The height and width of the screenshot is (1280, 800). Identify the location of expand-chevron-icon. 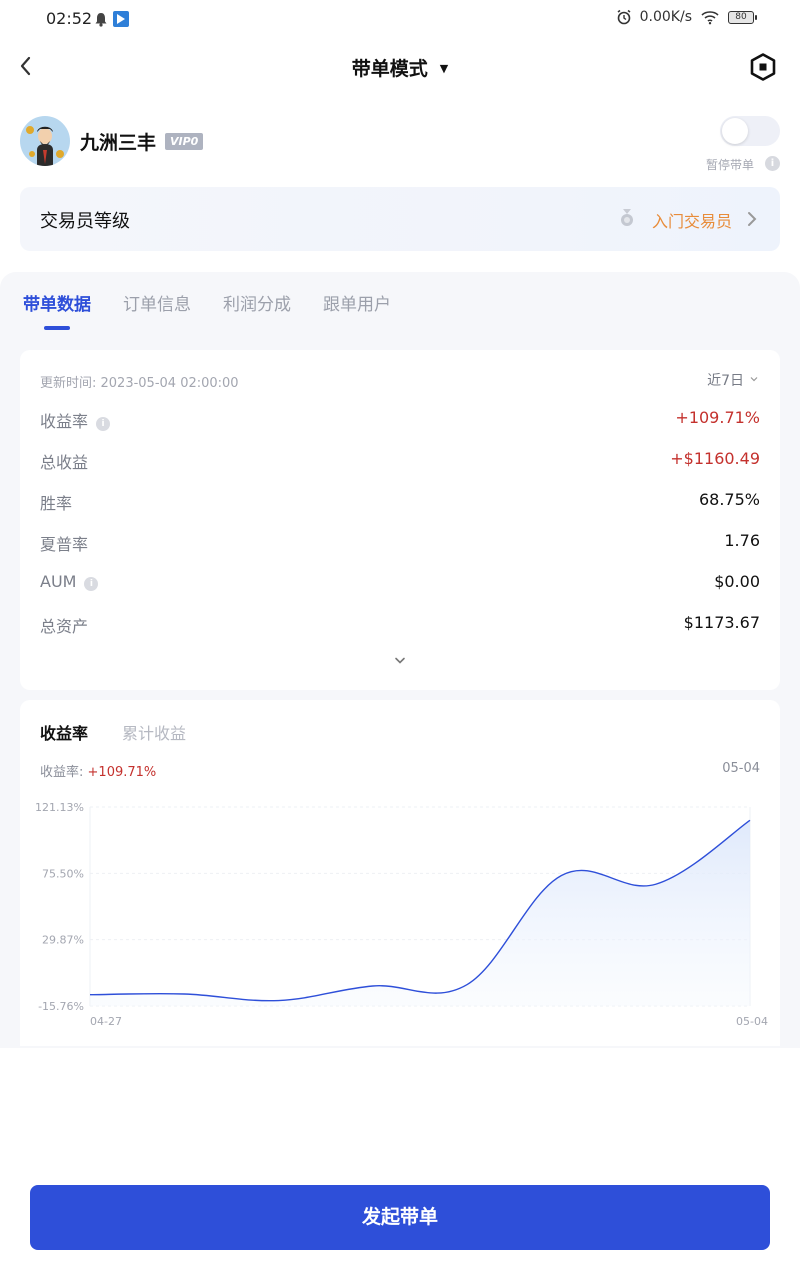
(400, 661).